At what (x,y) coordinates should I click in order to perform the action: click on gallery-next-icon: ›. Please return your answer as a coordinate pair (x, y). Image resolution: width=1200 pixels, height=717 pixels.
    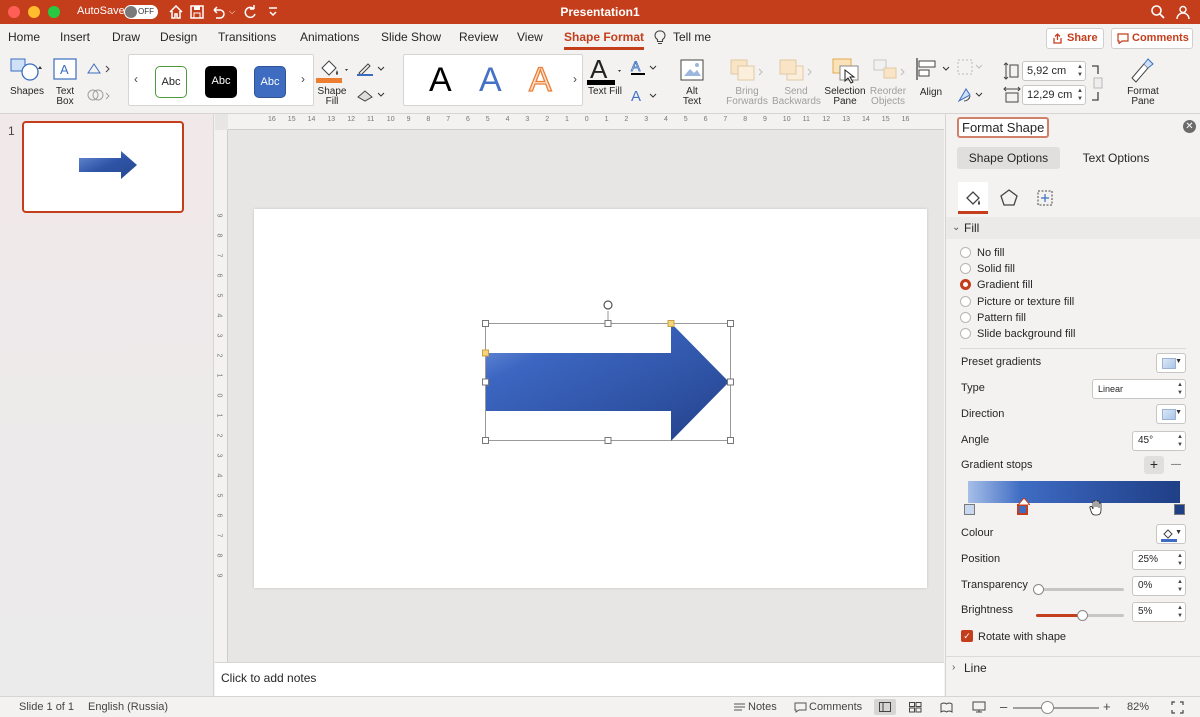
    Looking at the image, I should click on (303, 79).